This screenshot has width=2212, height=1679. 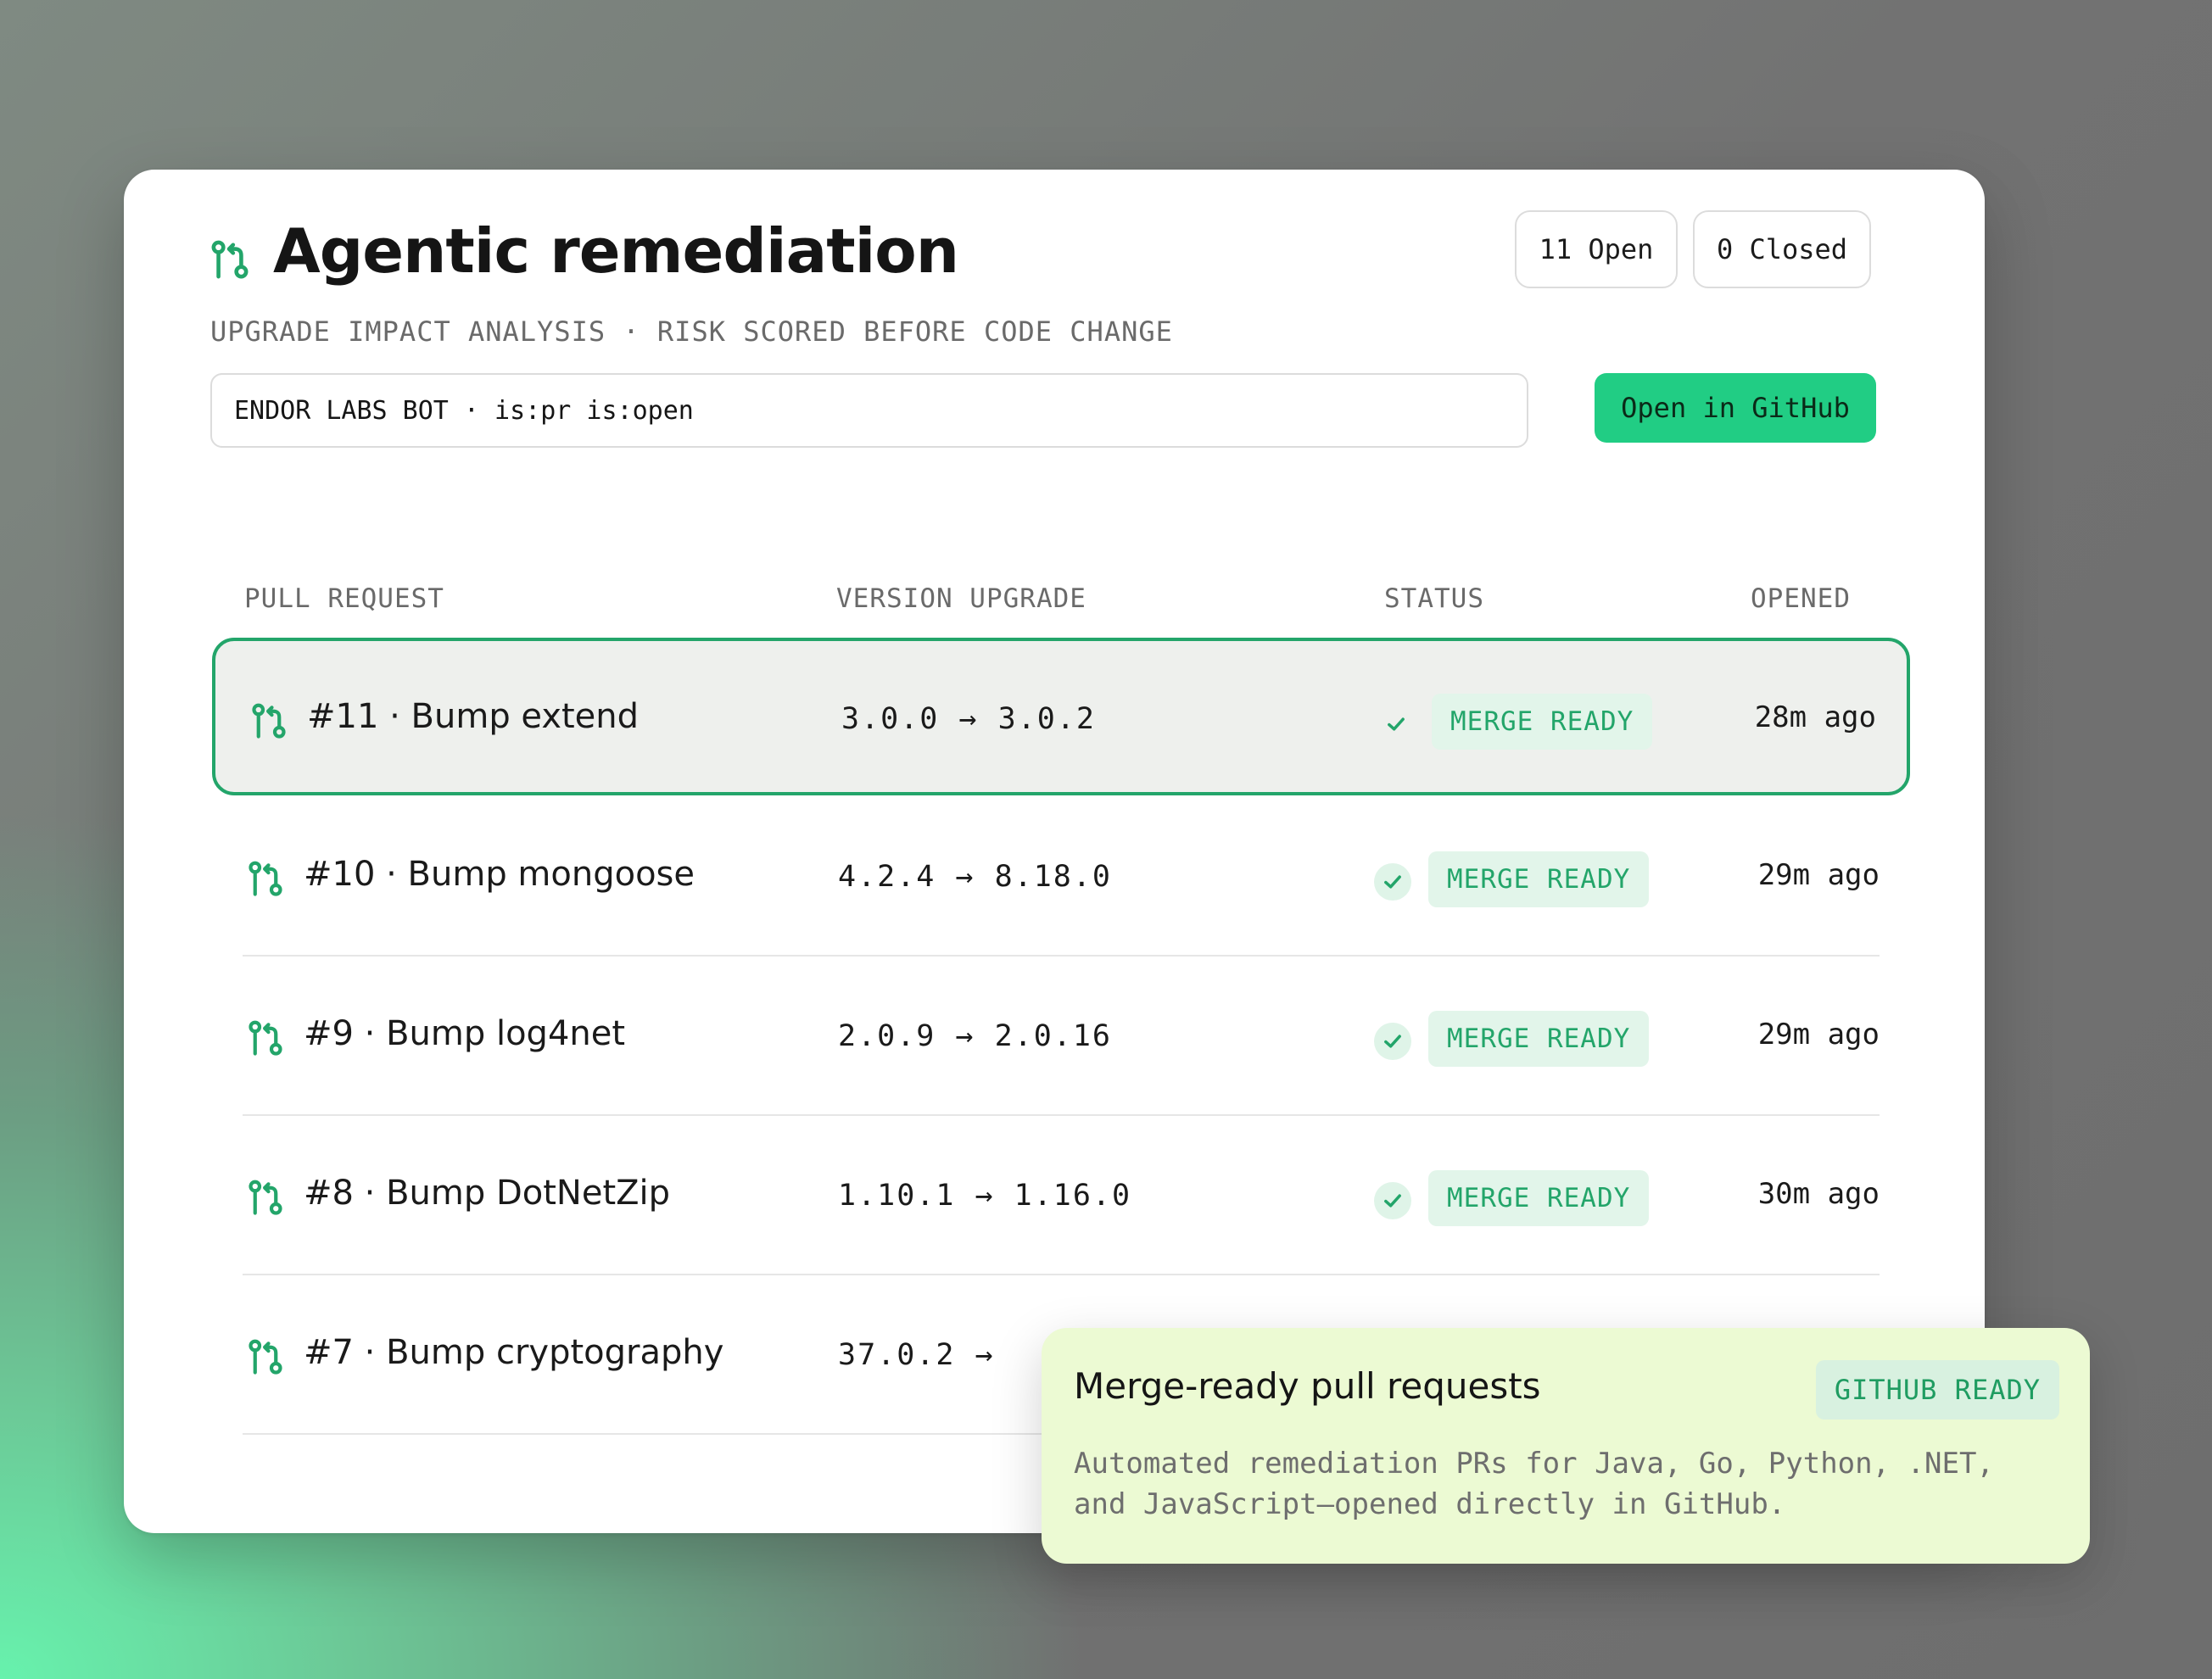 I want to click on opened-time: 28m ago, so click(x=1815, y=717).